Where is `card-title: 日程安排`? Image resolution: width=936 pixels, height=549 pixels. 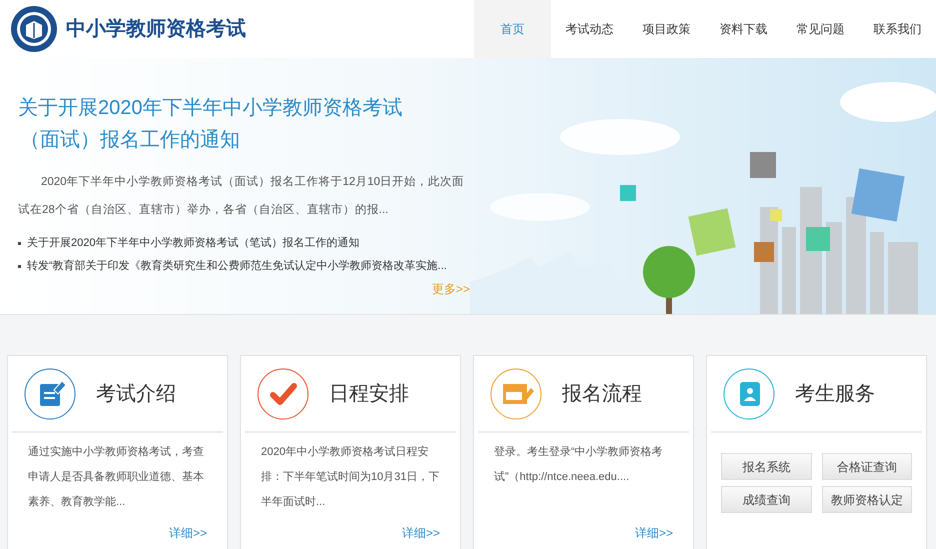 card-title: 日程安排 is located at coordinates (369, 394).